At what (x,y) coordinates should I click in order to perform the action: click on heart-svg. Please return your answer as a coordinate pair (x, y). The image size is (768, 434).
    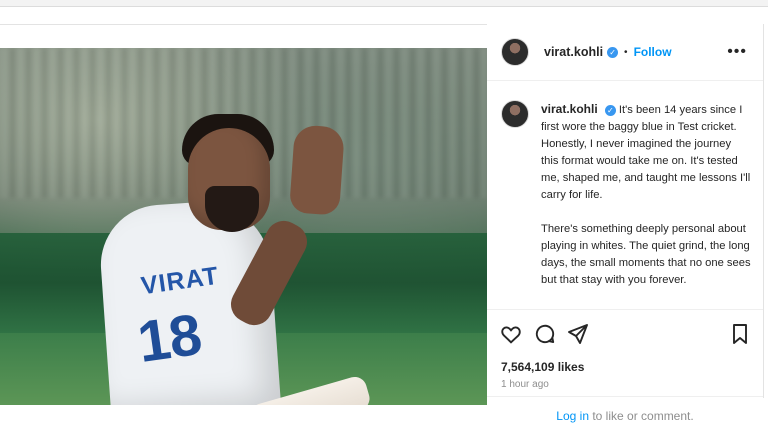
    Looking at the image, I should click on (511, 335).